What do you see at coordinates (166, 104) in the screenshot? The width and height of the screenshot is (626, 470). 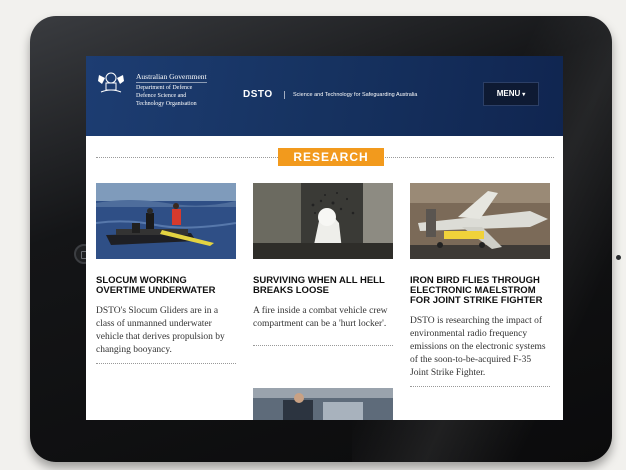 I see `gov-line-4: Technology Organisation` at bounding box center [166, 104].